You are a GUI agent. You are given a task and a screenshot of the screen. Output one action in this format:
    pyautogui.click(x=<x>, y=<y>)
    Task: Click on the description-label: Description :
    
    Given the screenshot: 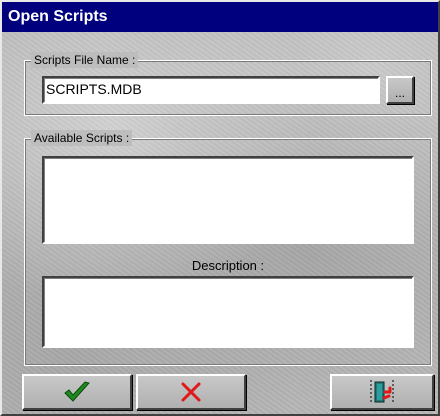 What is the action you would take?
    pyautogui.click(x=228, y=265)
    